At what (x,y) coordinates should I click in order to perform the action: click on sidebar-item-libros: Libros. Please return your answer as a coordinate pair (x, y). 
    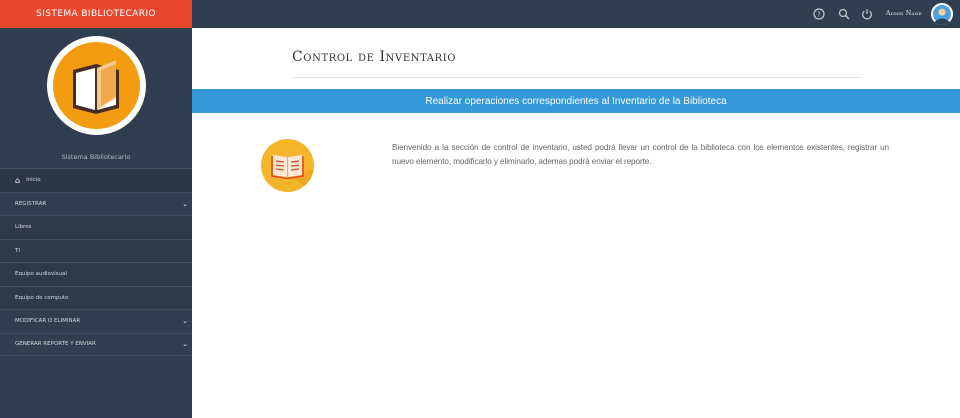
    Looking at the image, I should click on (96, 227).